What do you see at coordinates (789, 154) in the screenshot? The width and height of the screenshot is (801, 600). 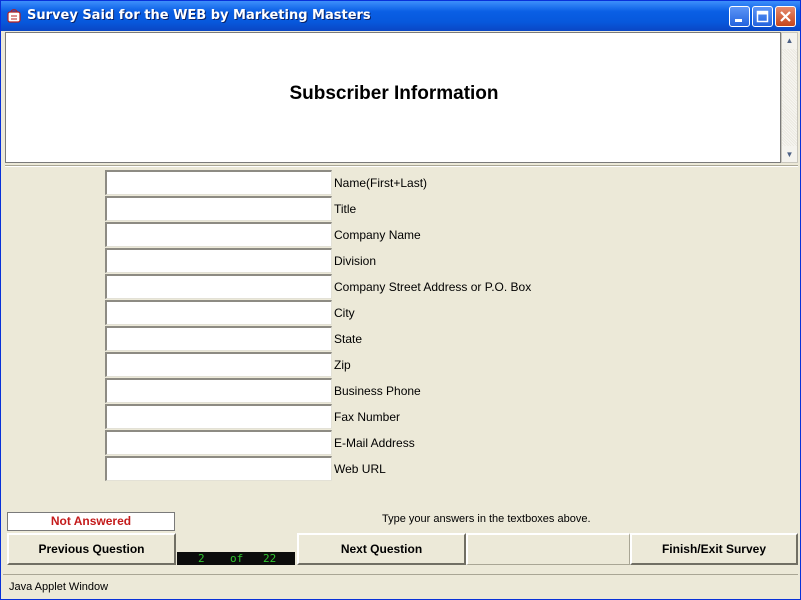 I see `scroll-down-arrow-icon: ▼` at bounding box center [789, 154].